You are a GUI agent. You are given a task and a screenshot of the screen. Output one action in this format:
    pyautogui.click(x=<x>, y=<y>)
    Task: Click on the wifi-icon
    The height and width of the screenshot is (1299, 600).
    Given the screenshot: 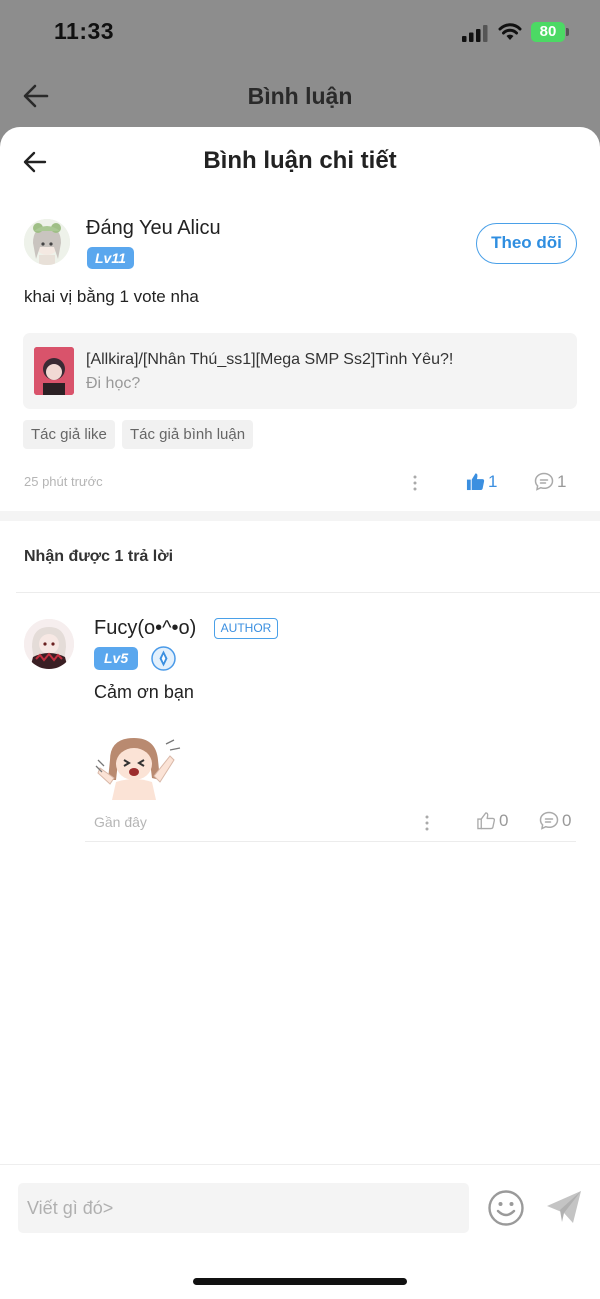 What is the action you would take?
    pyautogui.click(x=510, y=31)
    